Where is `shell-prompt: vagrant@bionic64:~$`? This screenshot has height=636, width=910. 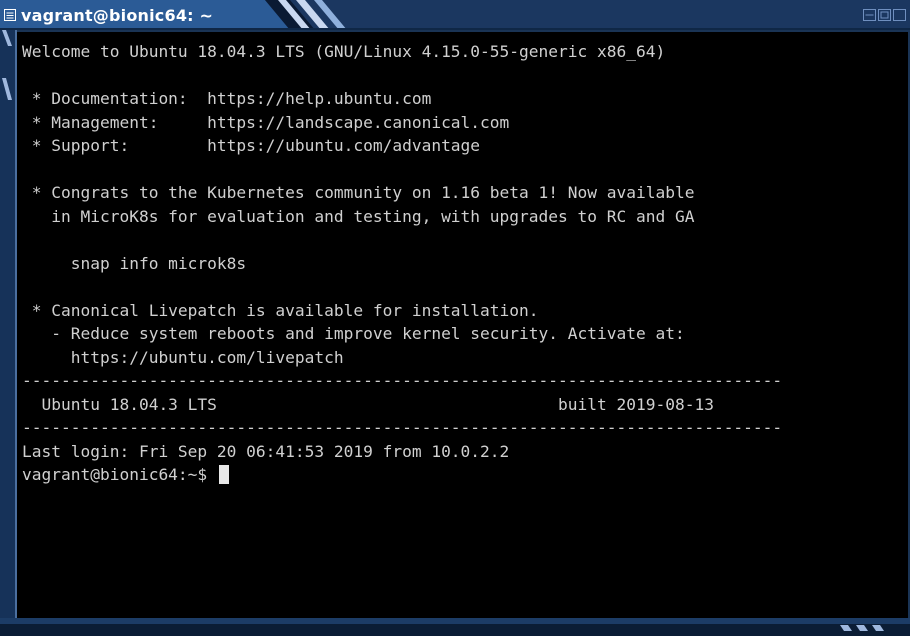
shell-prompt: vagrant@bionic64:~$ is located at coordinates (119, 474).